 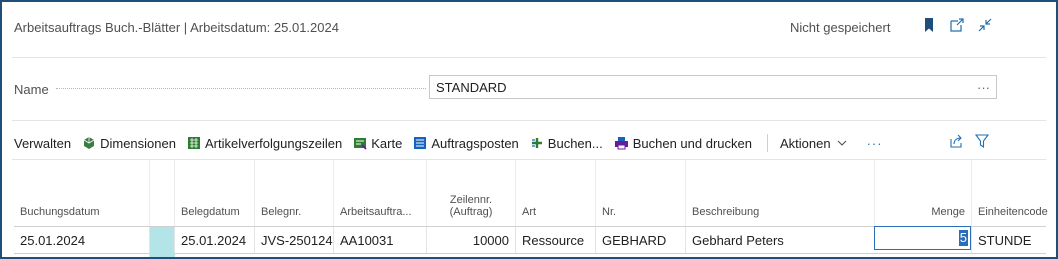 What do you see at coordinates (470, 193) in the screenshot?
I see `column-header-zeilennr: Zeilennr. (Auftrag)` at bounding box center [470, 193].